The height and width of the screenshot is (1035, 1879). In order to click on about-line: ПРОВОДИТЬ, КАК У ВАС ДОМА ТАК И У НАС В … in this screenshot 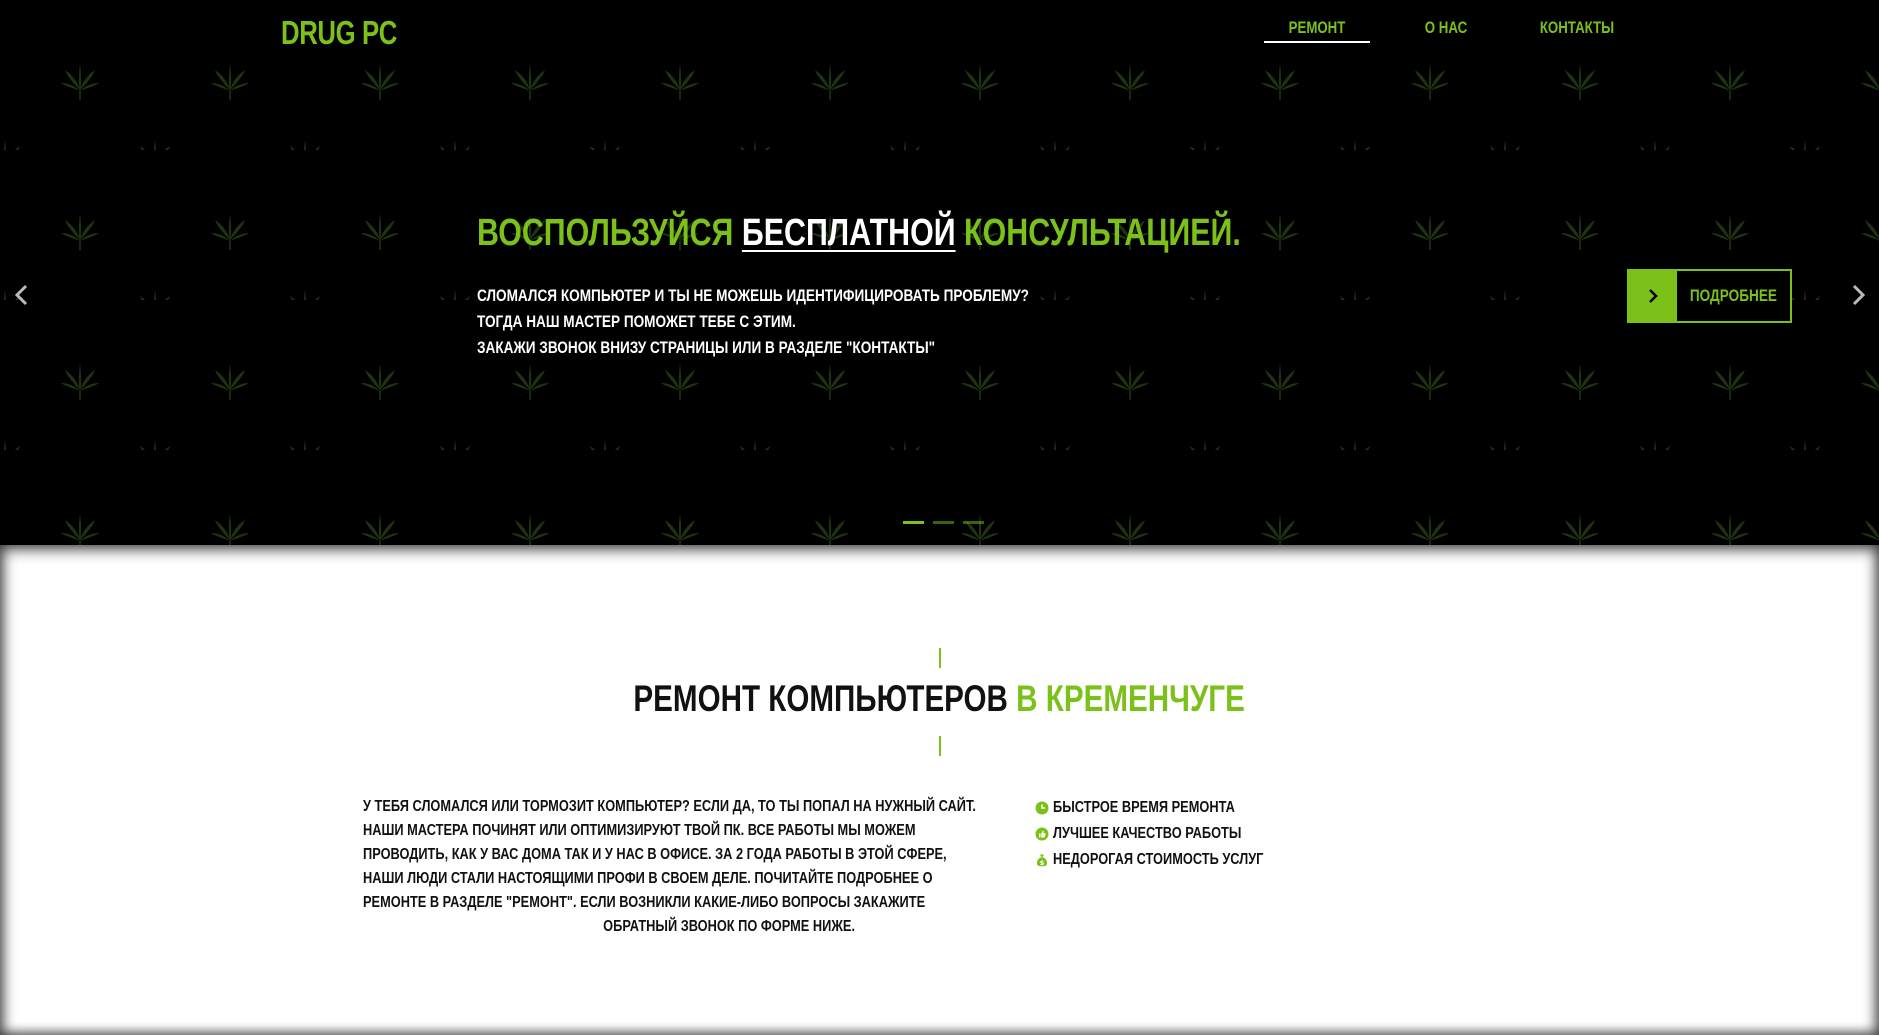, I will do `click(655, 854)`.